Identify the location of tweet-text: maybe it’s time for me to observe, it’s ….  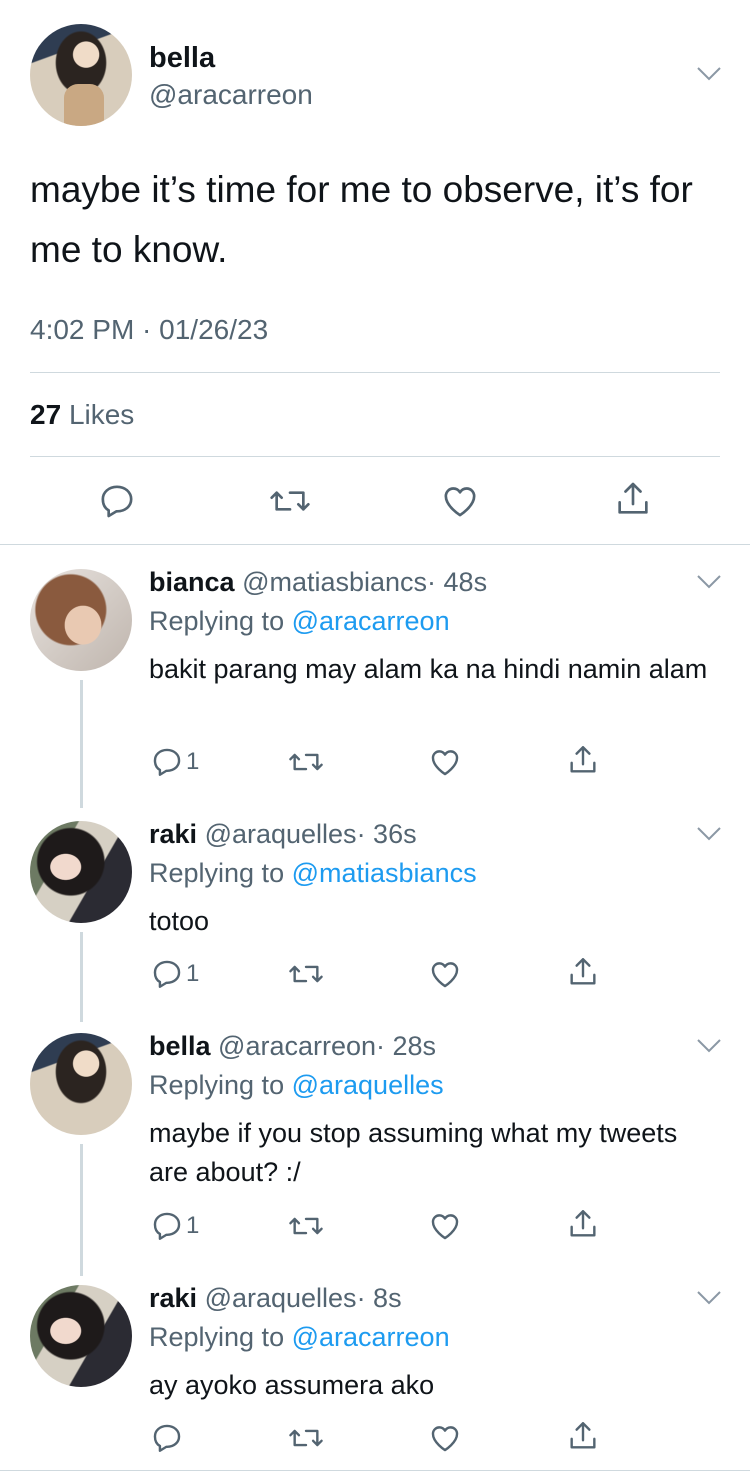
(361, 219).